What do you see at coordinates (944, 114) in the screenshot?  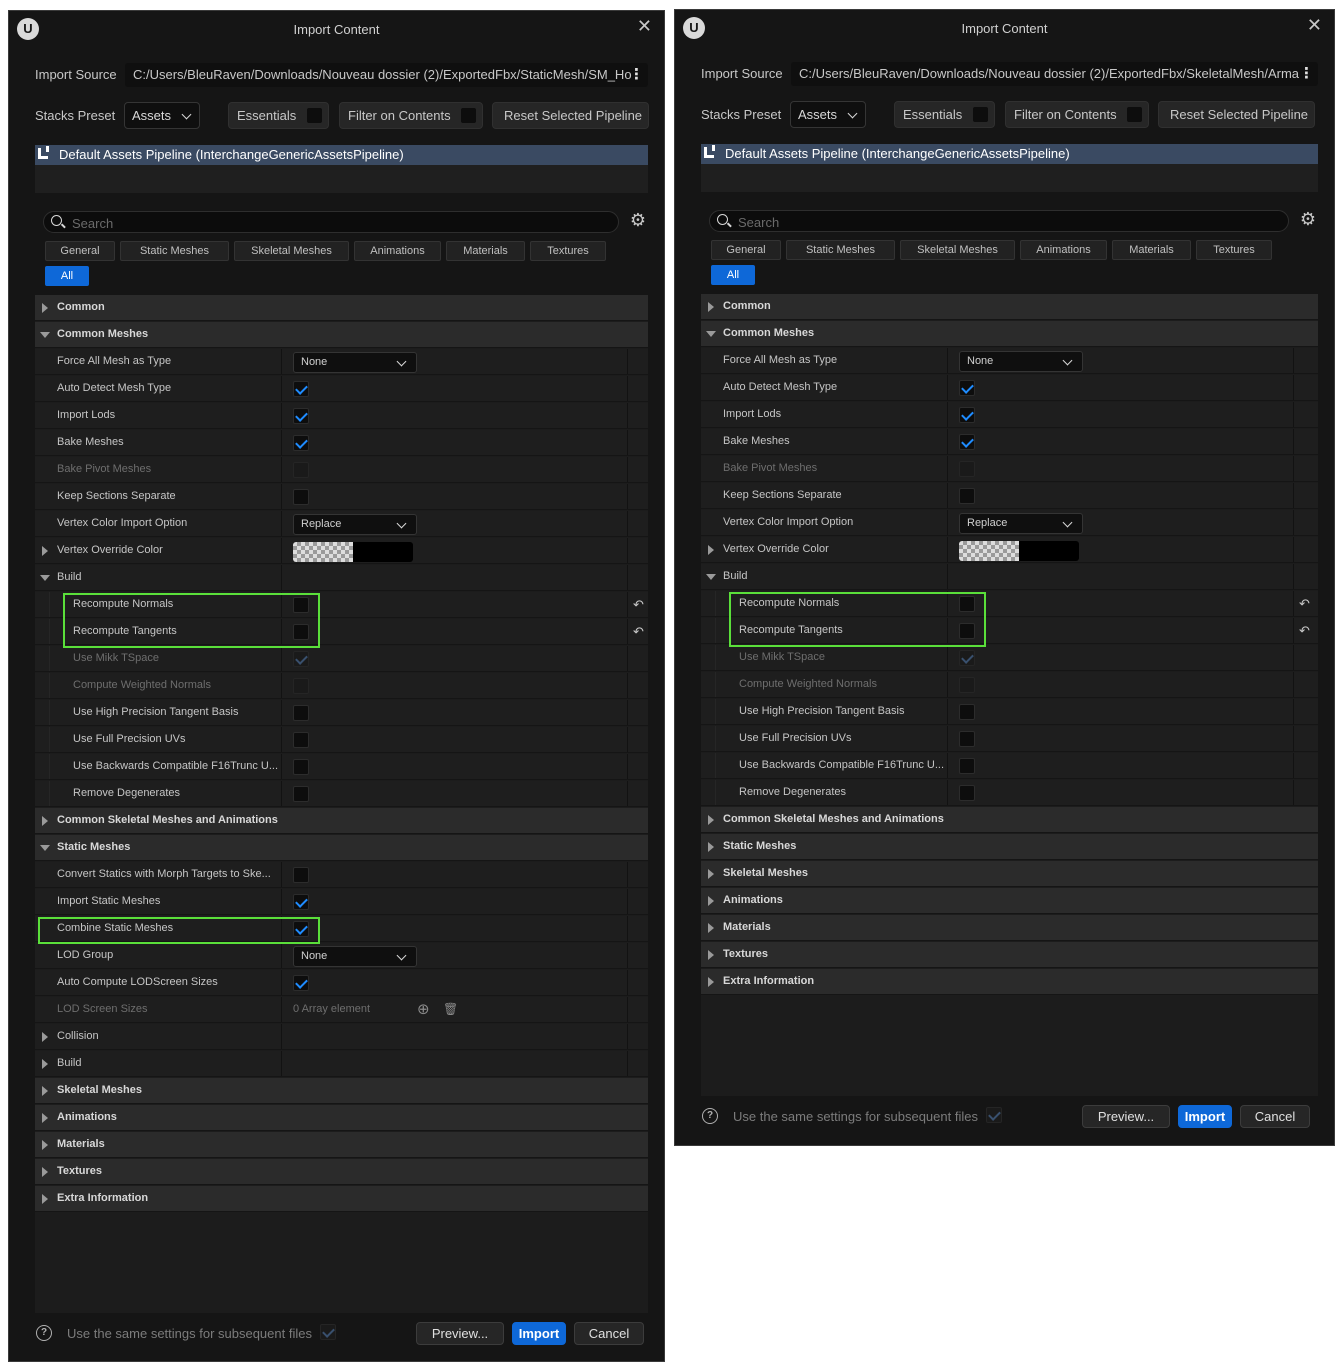 I see `essentials-toggle: Essentials` at bounding box center [944, 114].